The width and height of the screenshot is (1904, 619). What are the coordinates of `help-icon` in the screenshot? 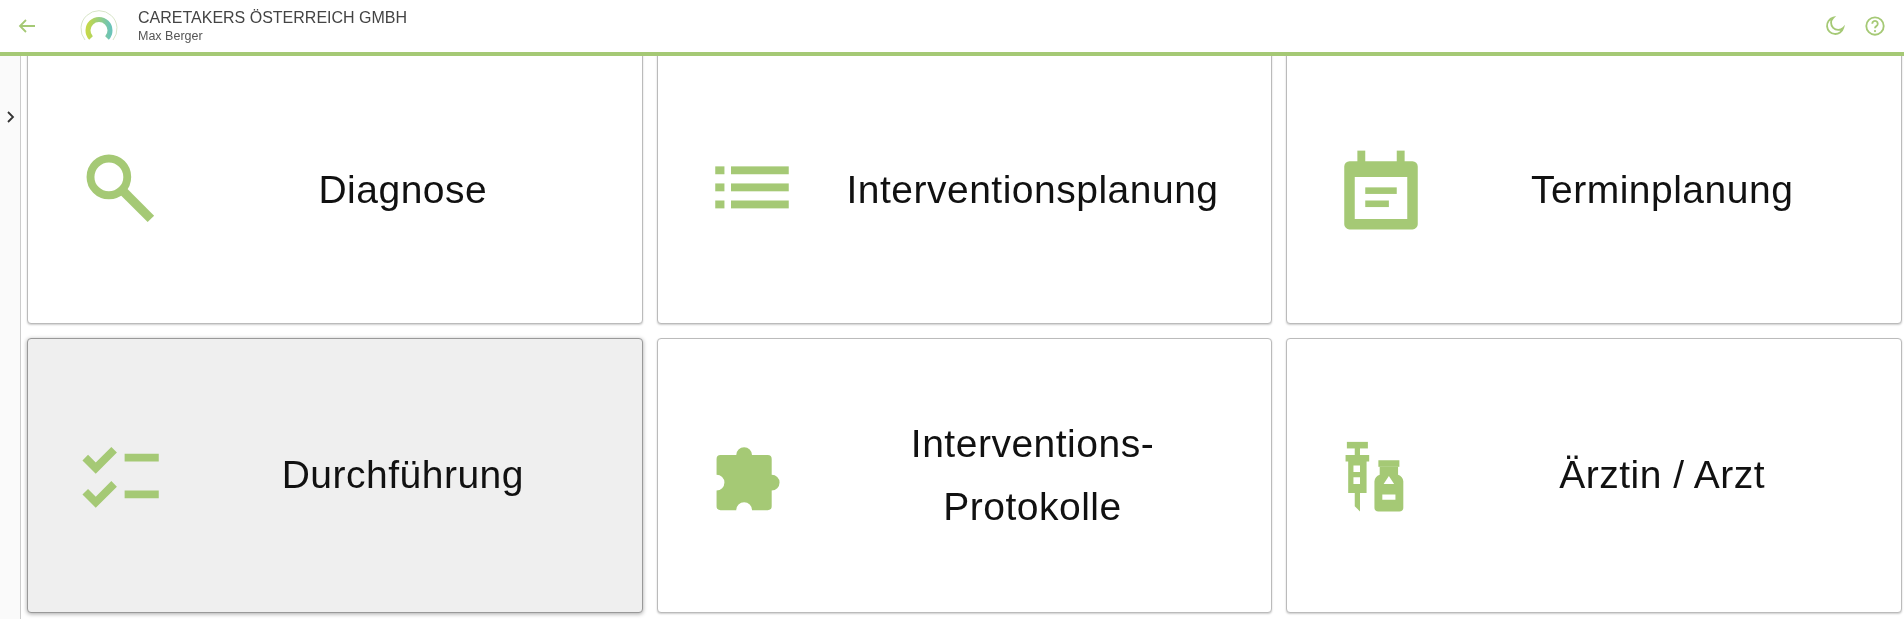 It's located at (1875, 26).